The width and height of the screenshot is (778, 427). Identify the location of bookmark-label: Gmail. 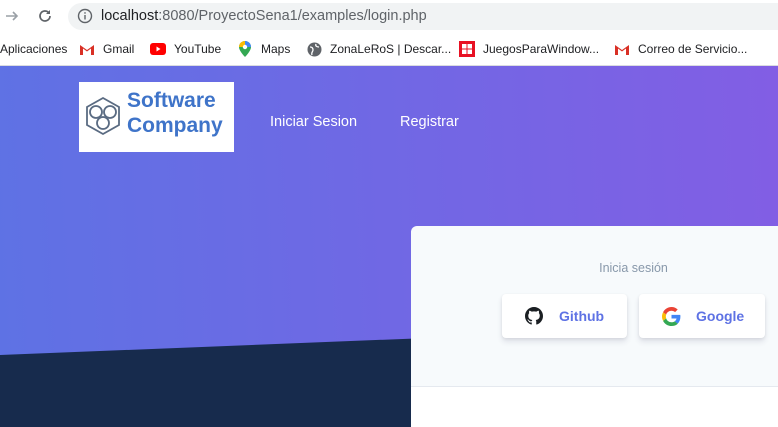
(119, 49).